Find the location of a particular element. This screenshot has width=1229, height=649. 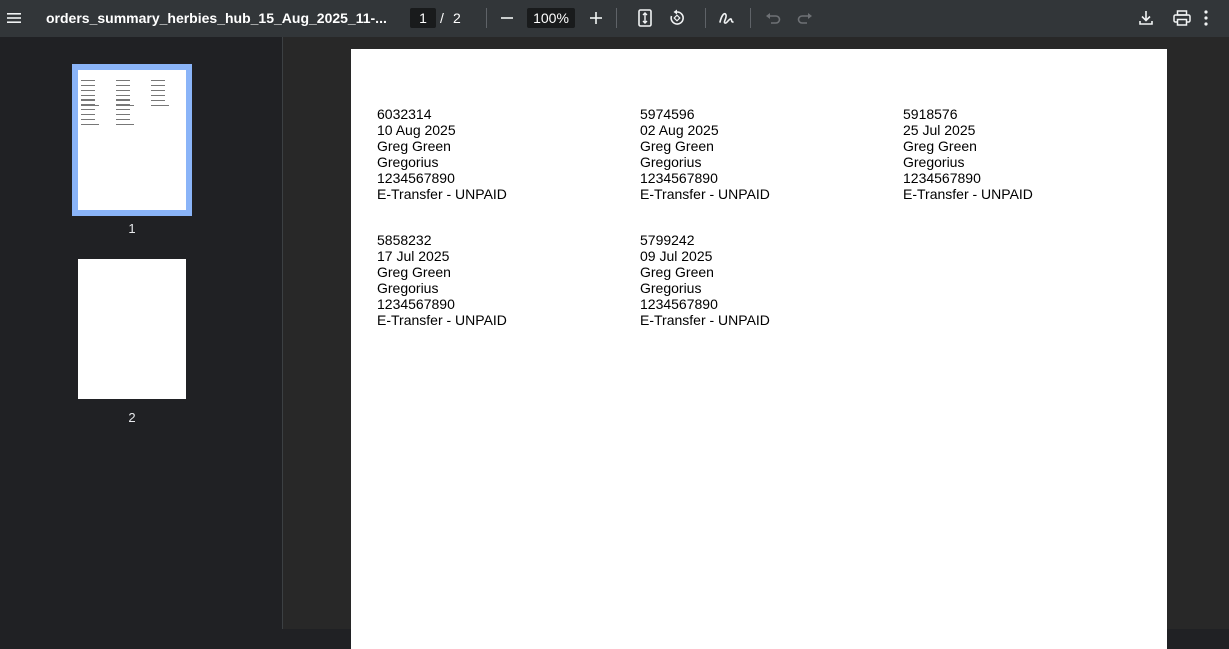

redo-icon is located at coordinates (805, 18).